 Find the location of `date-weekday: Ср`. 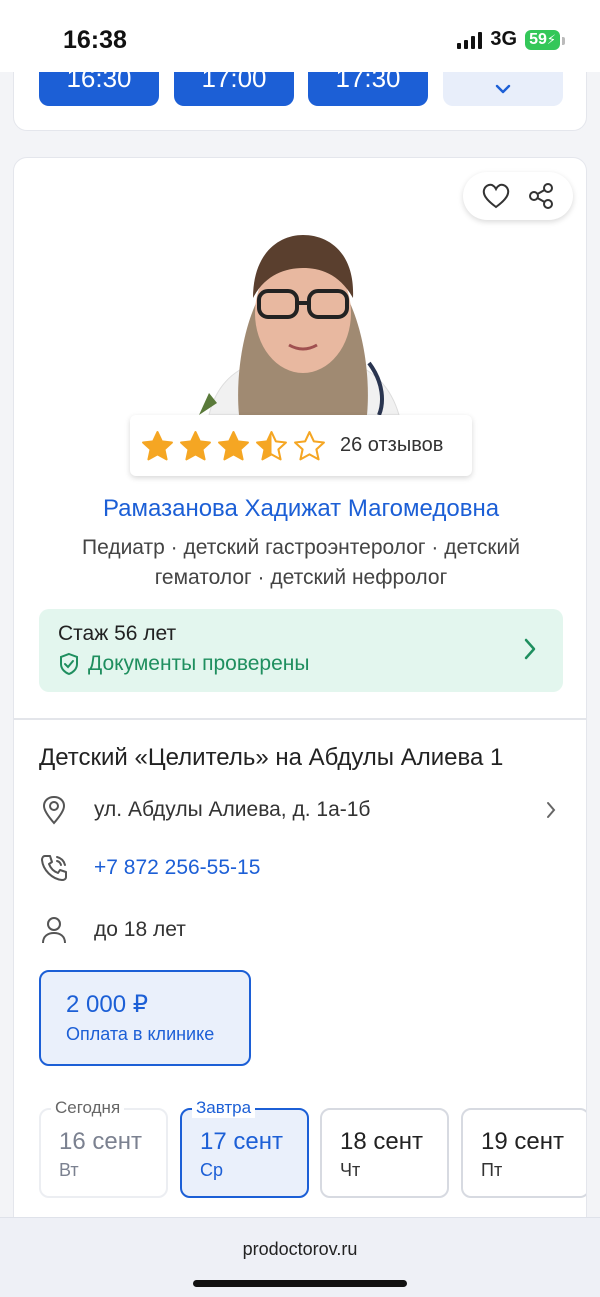

date-weekday: Ср is located at coordinates (212, 1170).